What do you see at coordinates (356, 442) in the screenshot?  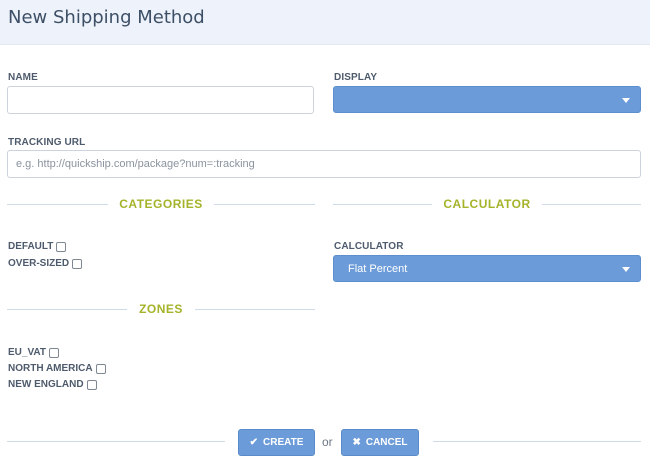 I see `x-icon: ✖` at bounding box center [356, 442].